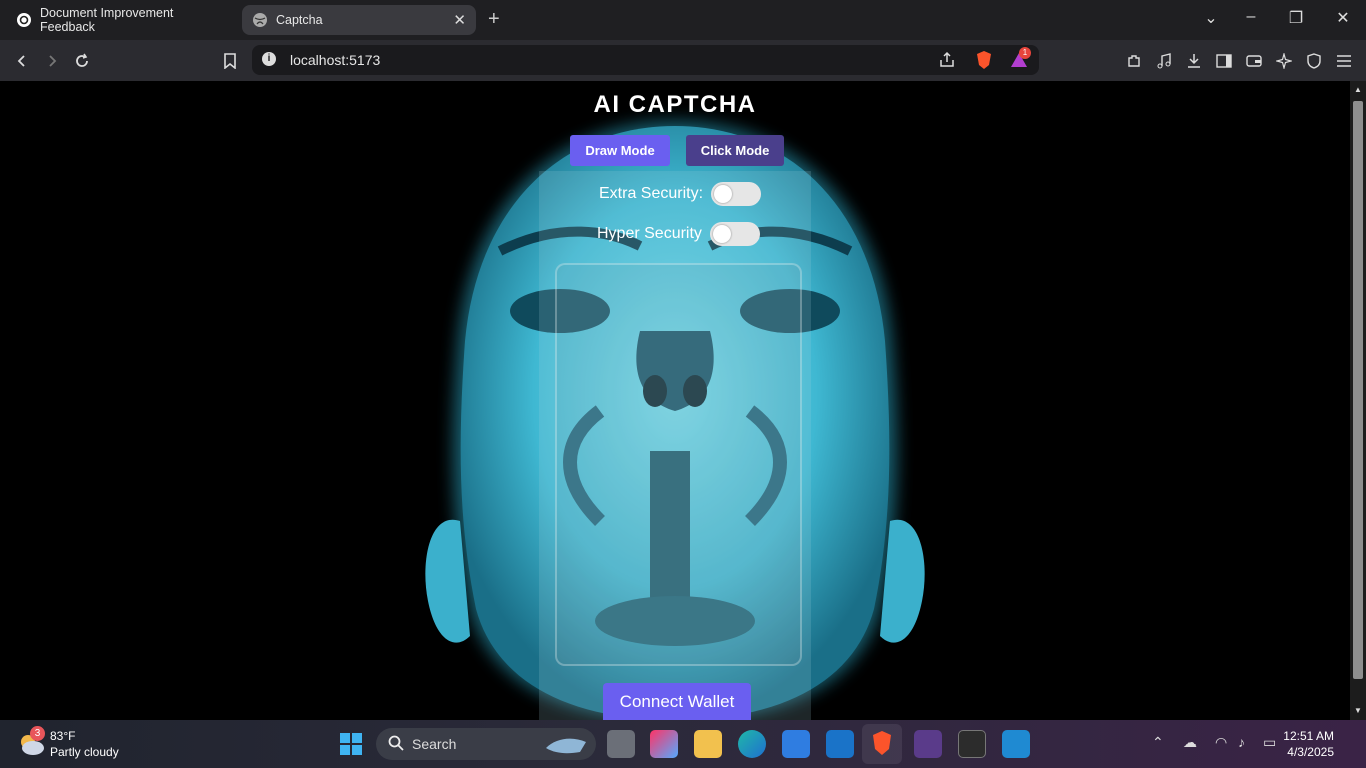 This screenshot has height=768, width=1366. Describe the element at coordinates (734, 234) in the screenshot. I see `hyper-security-toggle` at that location.